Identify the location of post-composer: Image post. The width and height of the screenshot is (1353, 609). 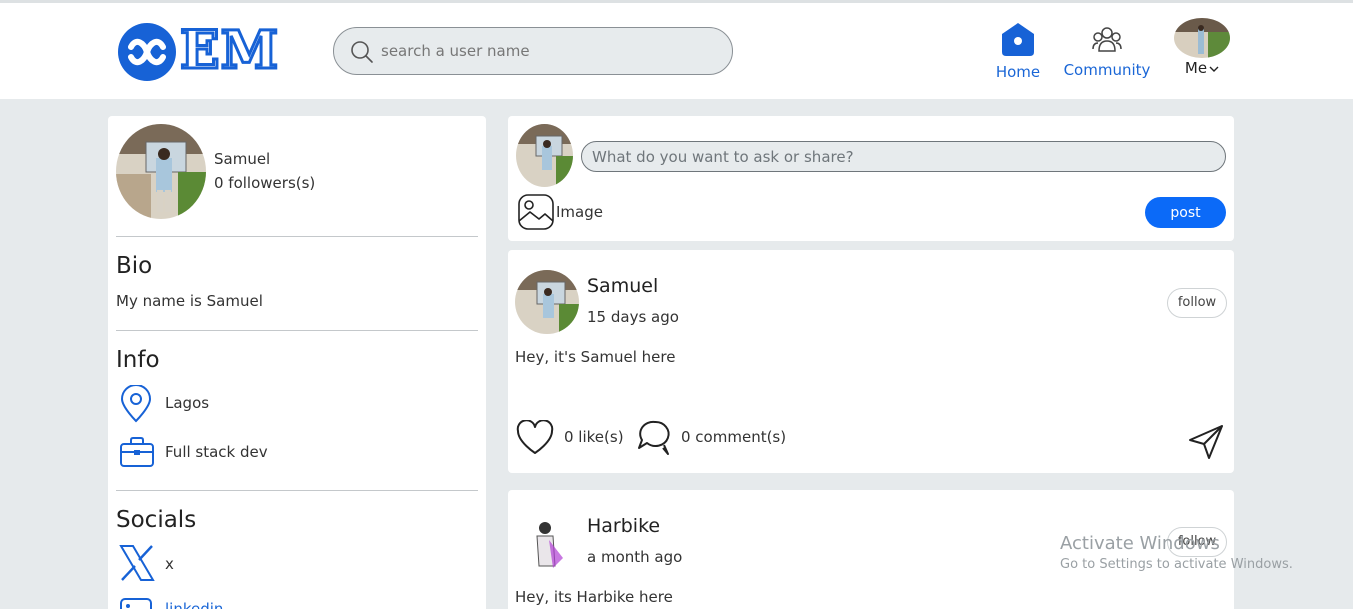
(871, 178).